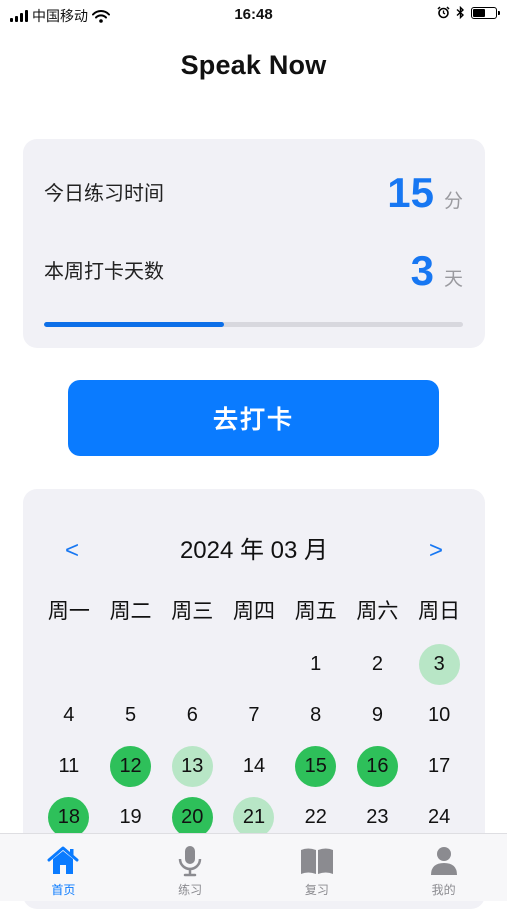  I want to click on tab-person: 我的, so click(443, 867).